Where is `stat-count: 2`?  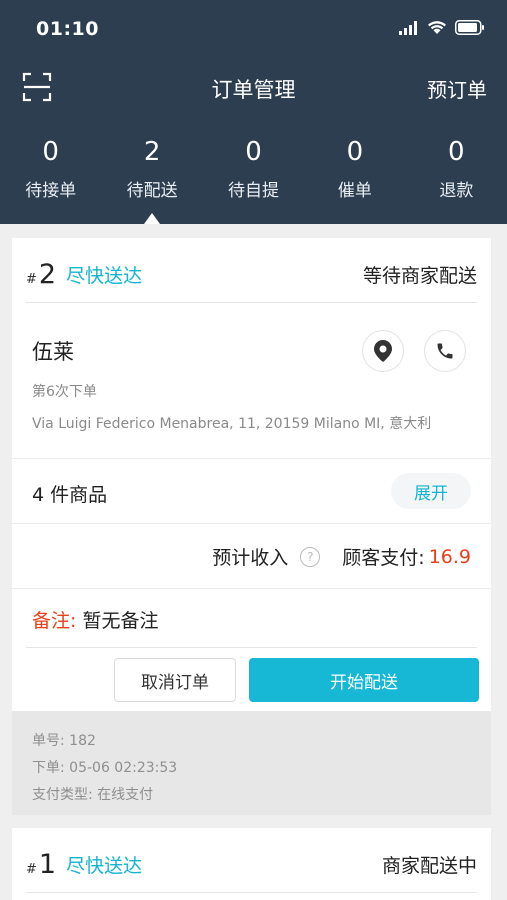 stat-count: 2 is located at coordinates (152, 152).